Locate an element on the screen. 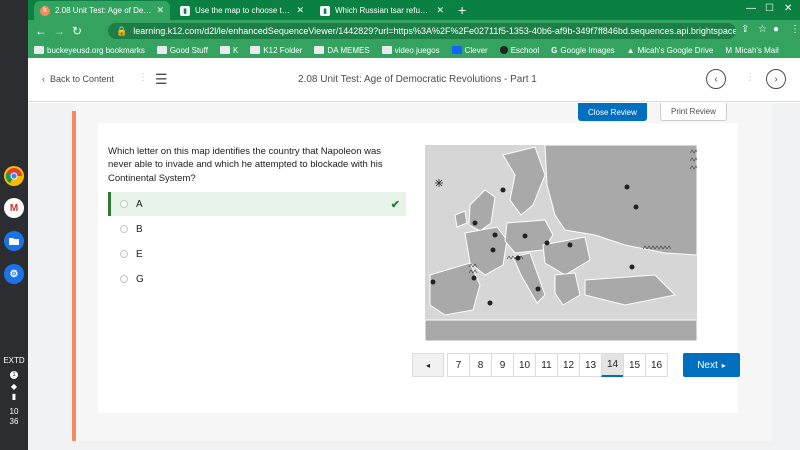  bookmark-mail: M Micah's Mail is located at coordinates (751, 50).